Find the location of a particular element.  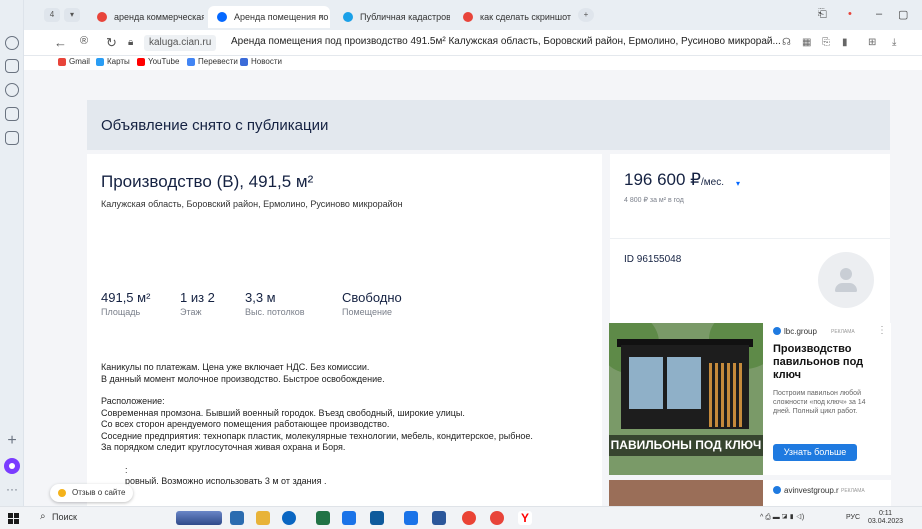

bookmark-gmail: Gmail is located at coordinates (74, 61).